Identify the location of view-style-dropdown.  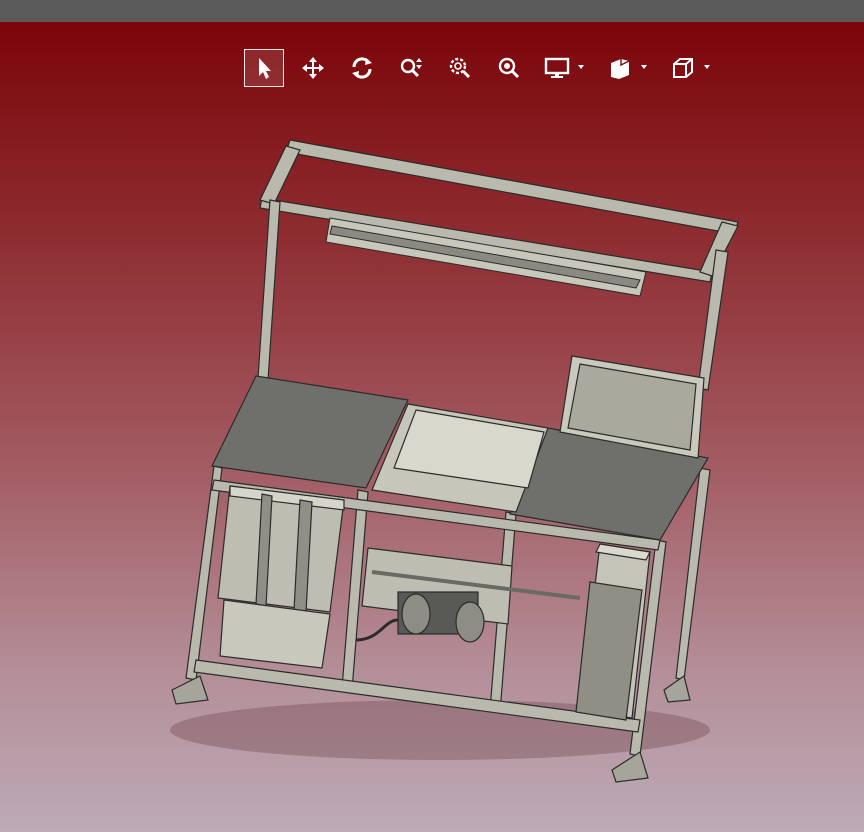
(628, 68).